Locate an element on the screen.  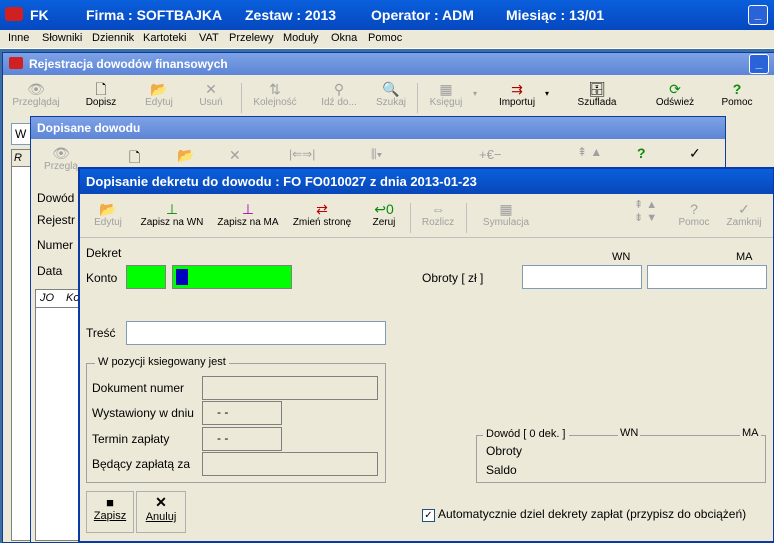
dowod-wn-header: WN is located at coordinates (629, 433).